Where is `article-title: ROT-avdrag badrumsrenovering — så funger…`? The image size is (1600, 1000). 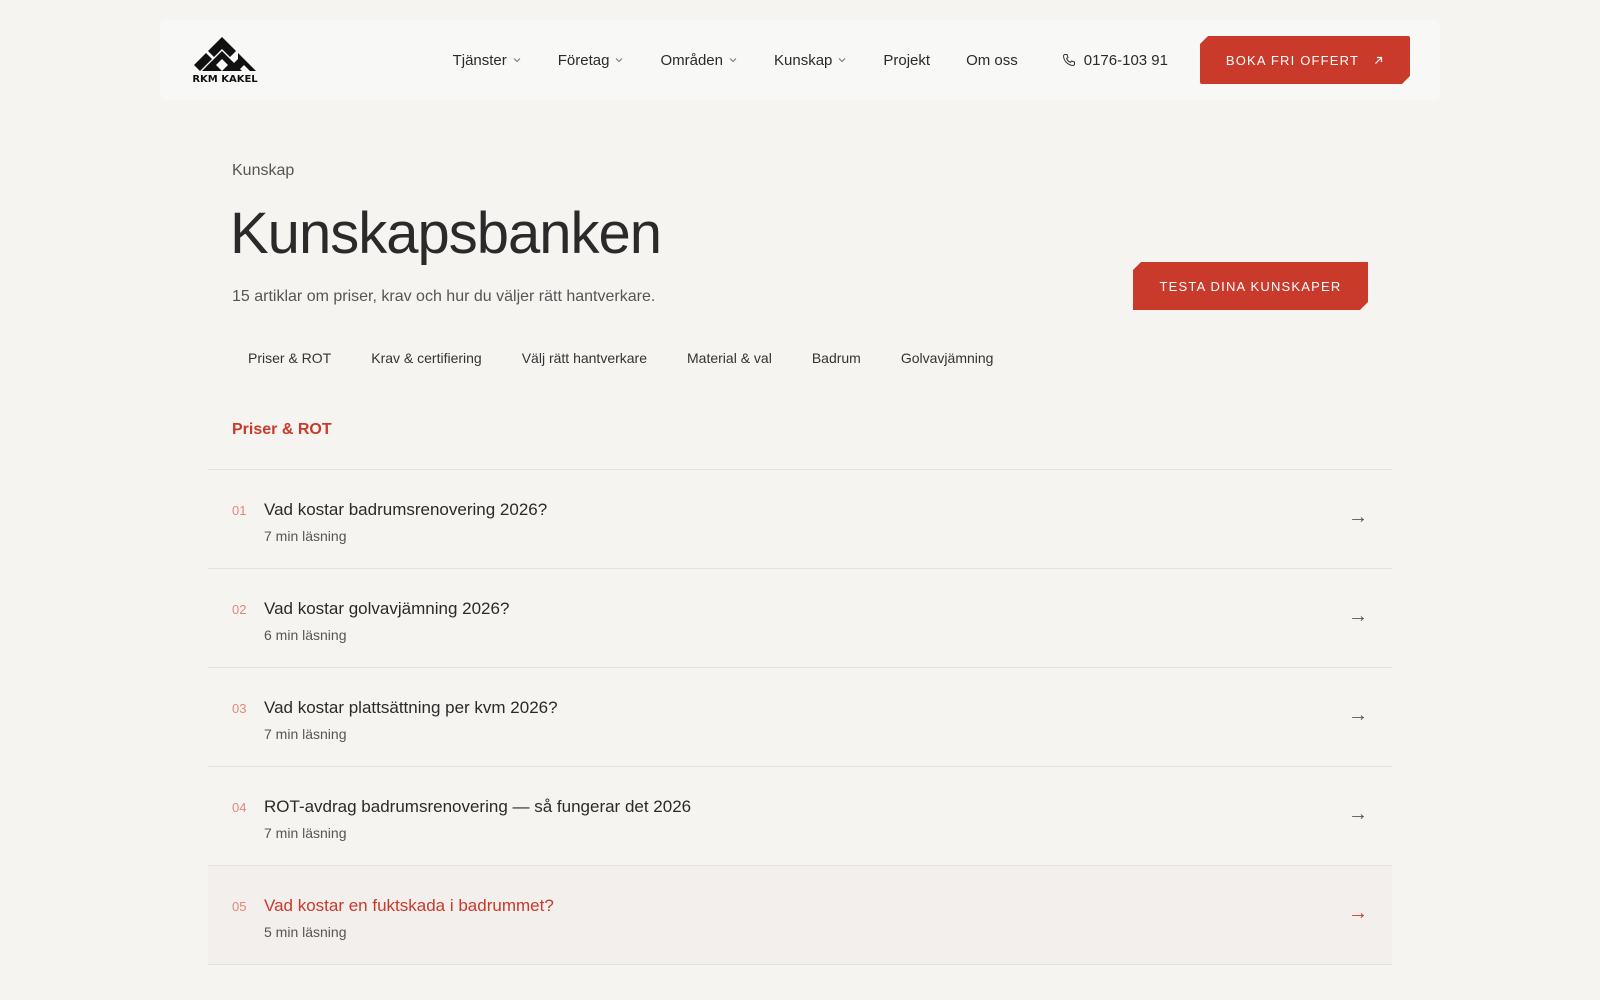
article-title: ROT-avdrag badrumsrenovering — så funger… is located at coordinates (478, 806).